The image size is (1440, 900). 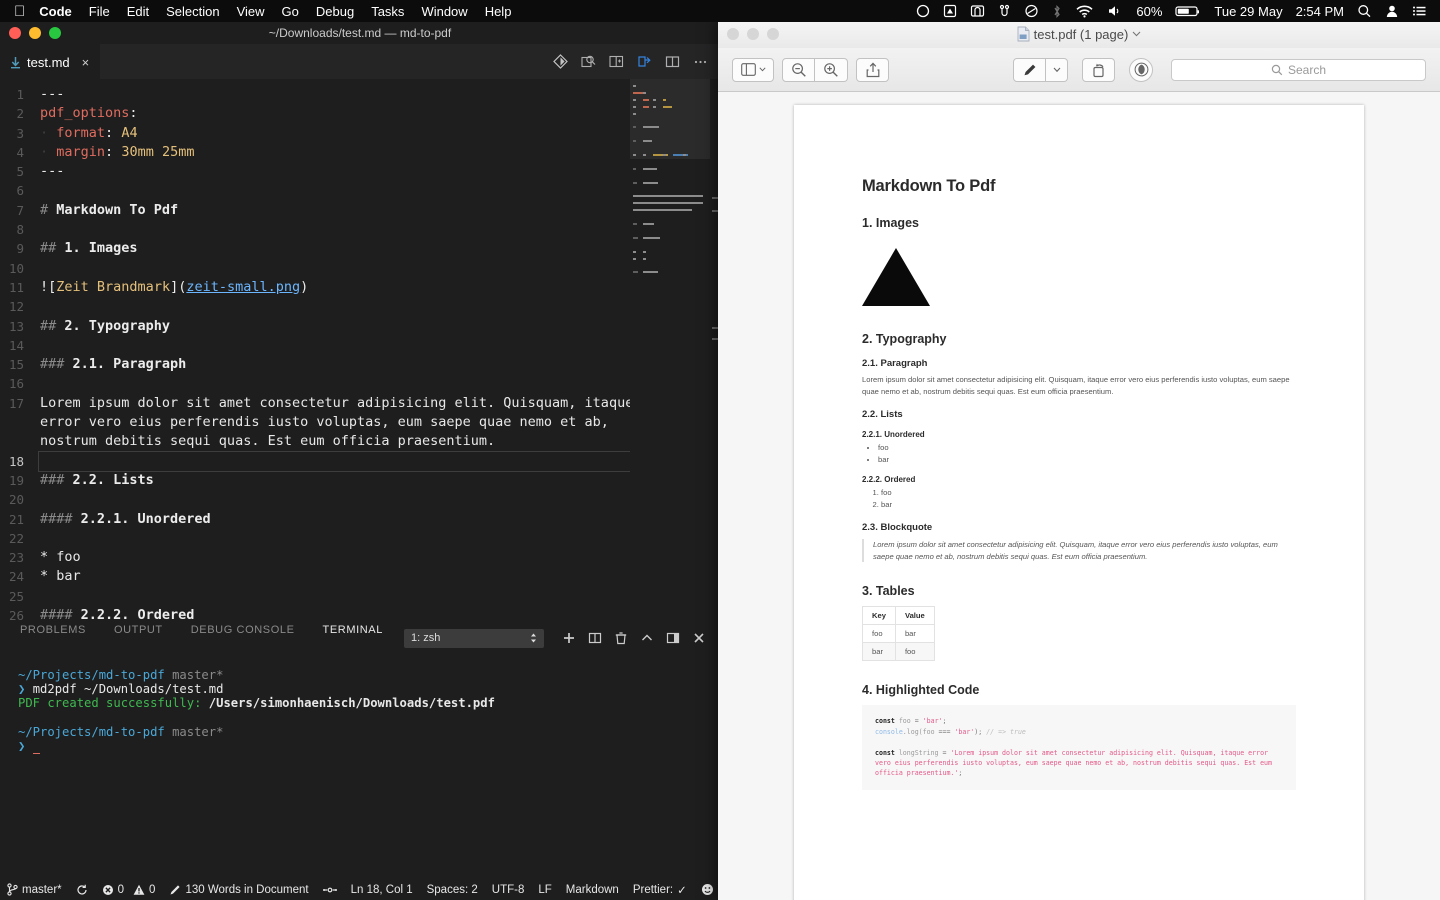 I want to click on status-language-mode: Markdown, so click(x=592, y=890).